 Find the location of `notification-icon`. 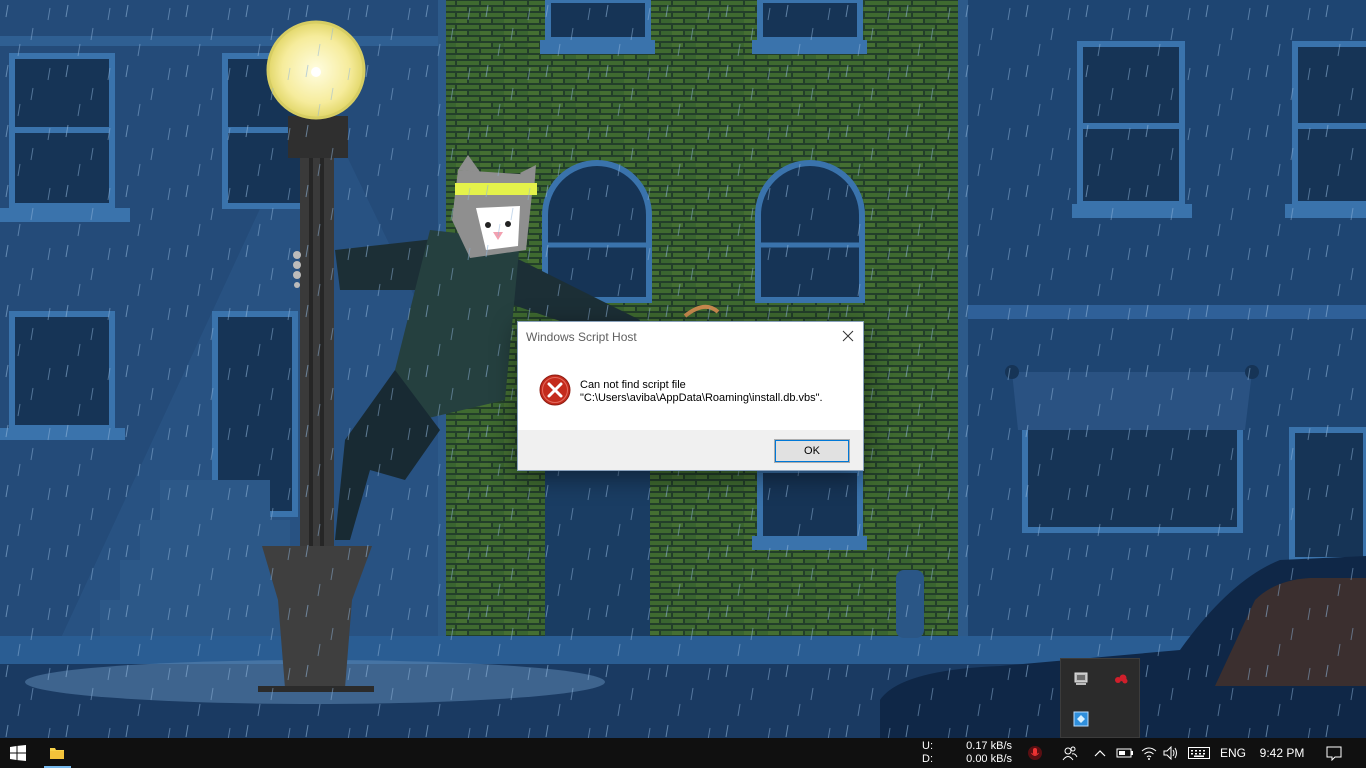

notification-icon is located at coordinates (1334, 753).